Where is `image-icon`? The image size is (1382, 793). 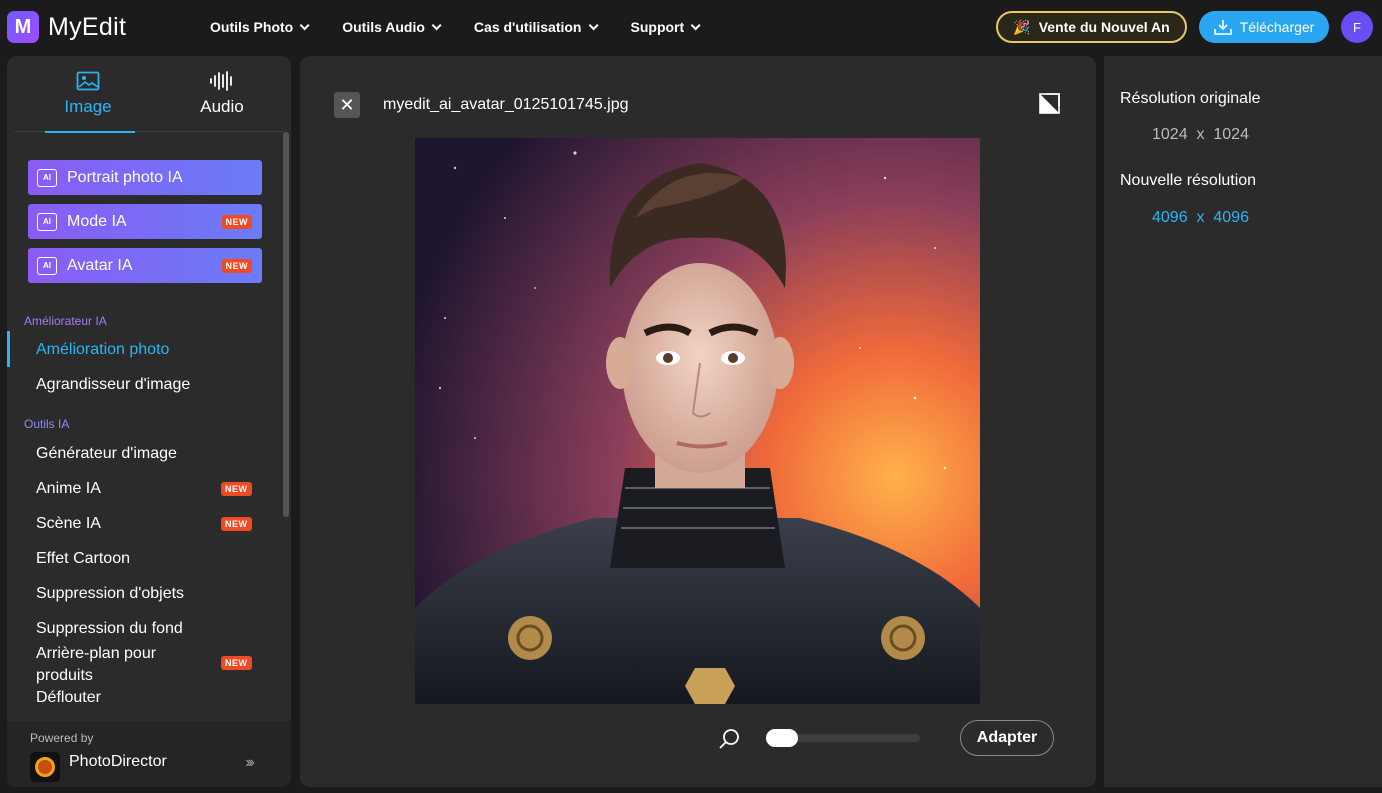 image-icon is located at coordinates (88, 81).